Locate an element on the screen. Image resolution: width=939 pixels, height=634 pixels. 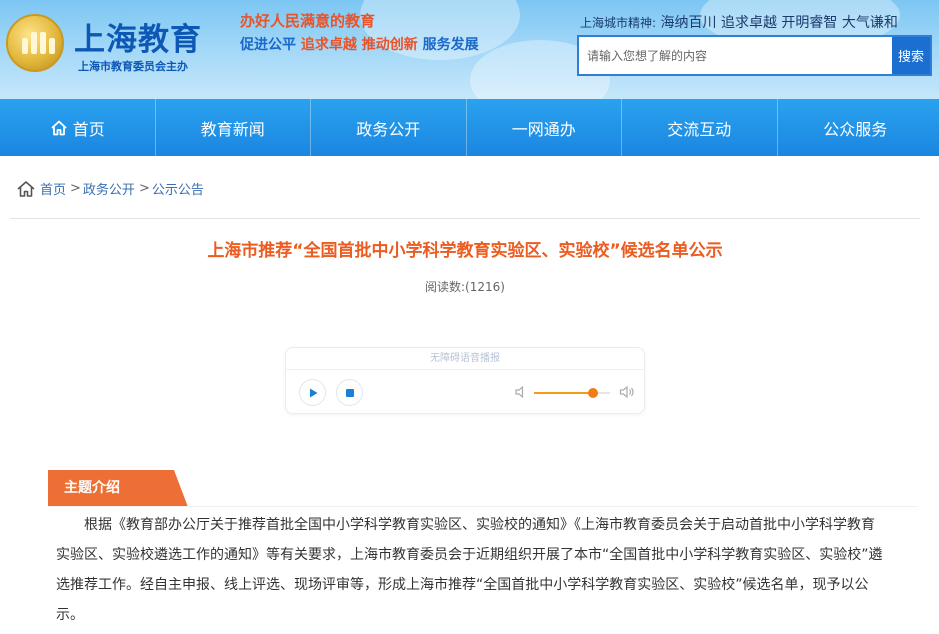
slogan-main: 办好人民满意的教育 is located at coordinates (308, 21).